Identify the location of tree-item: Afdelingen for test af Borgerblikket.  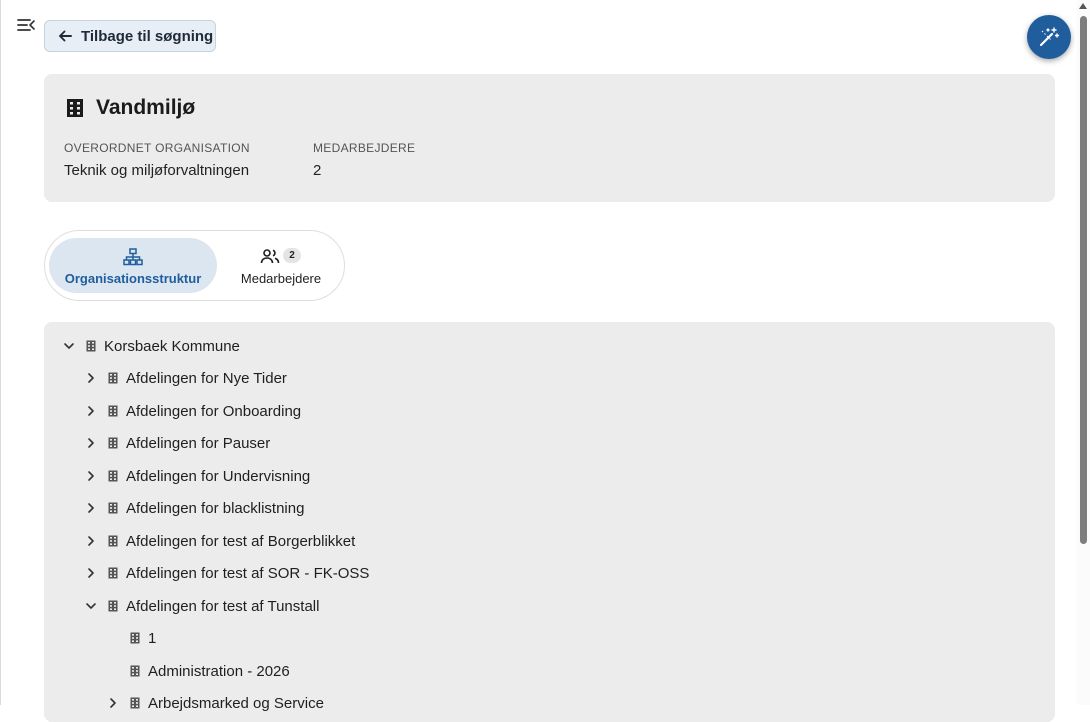
(219, 541).